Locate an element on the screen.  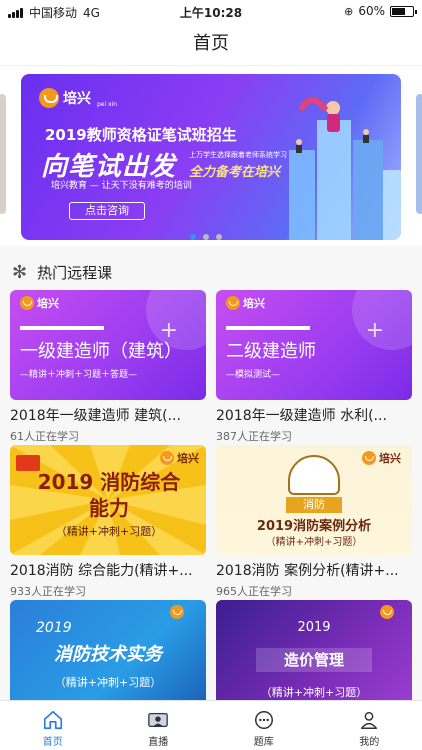
thumb-sub-text: （精讲+冲刺+习题） is located at coordinates (109, 531).